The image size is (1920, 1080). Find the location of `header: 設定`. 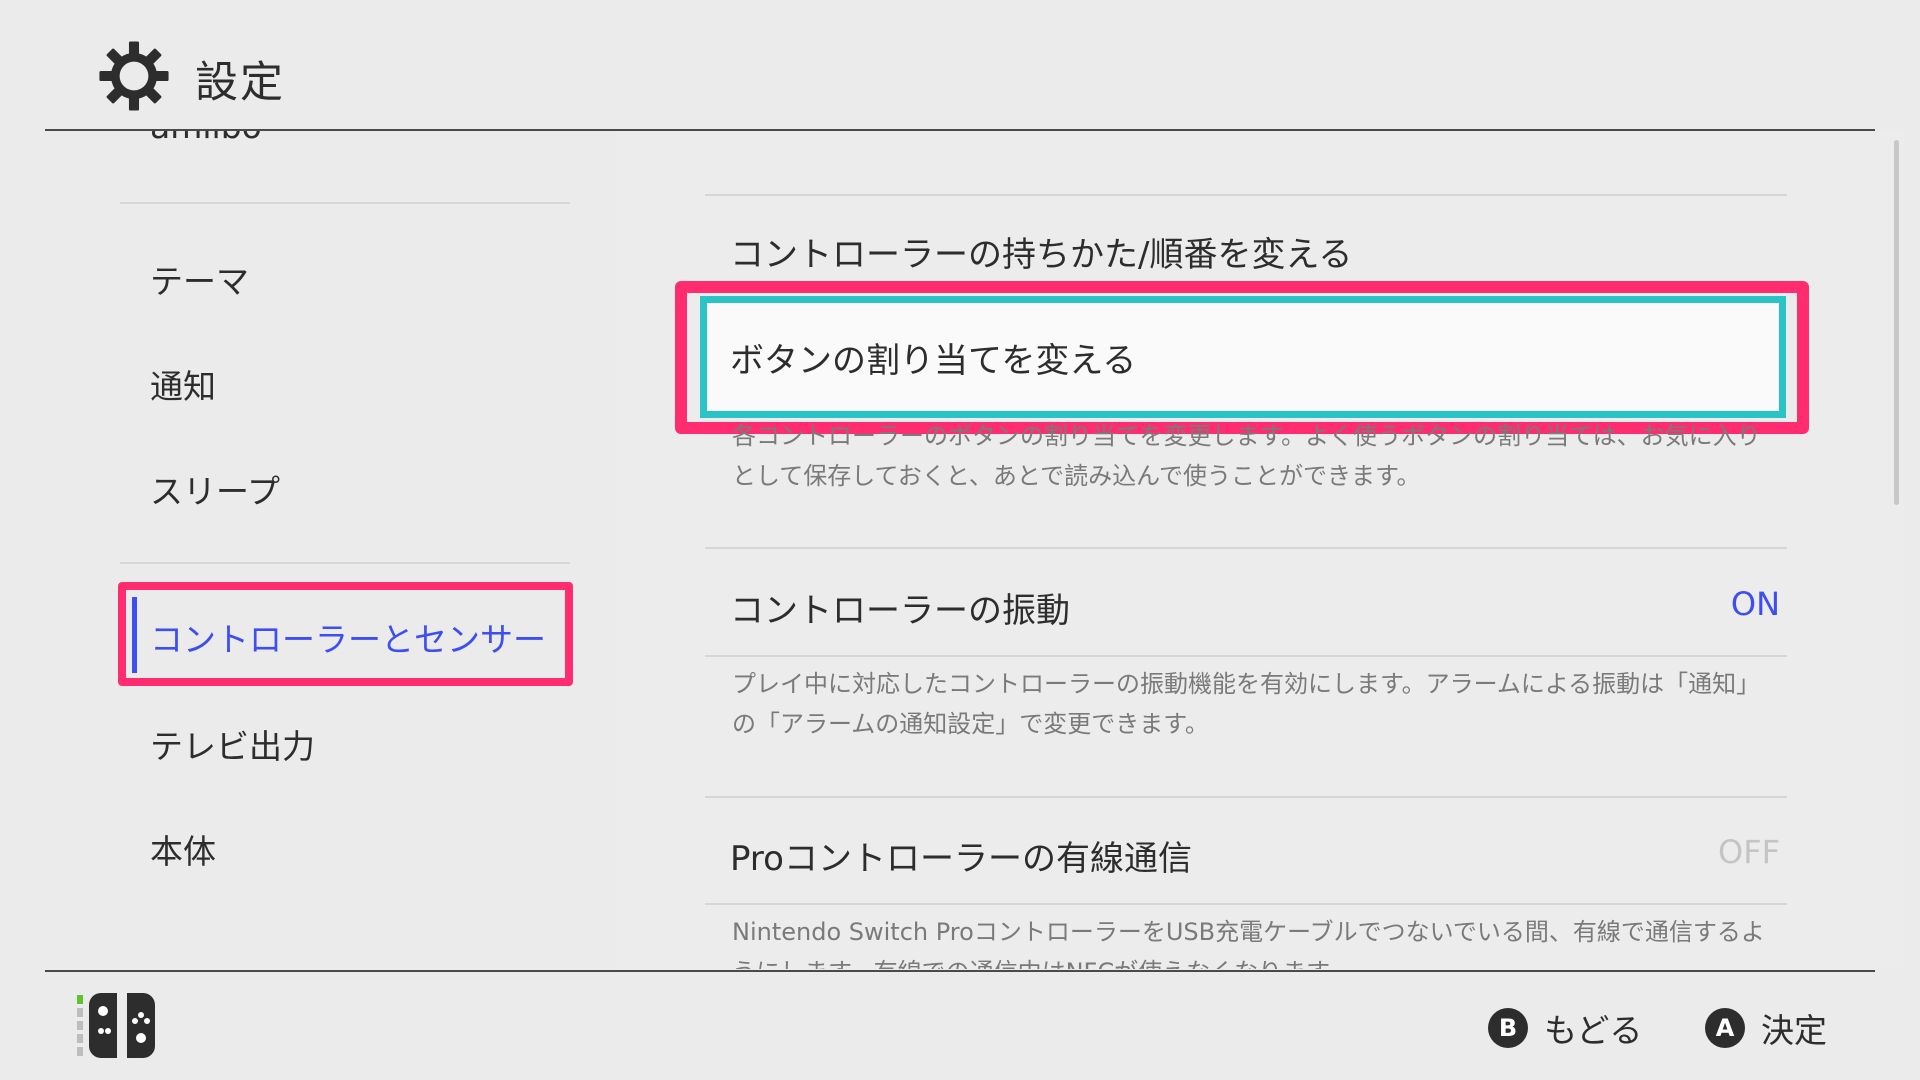

header: 設定 is located at coordinates (960, 65).